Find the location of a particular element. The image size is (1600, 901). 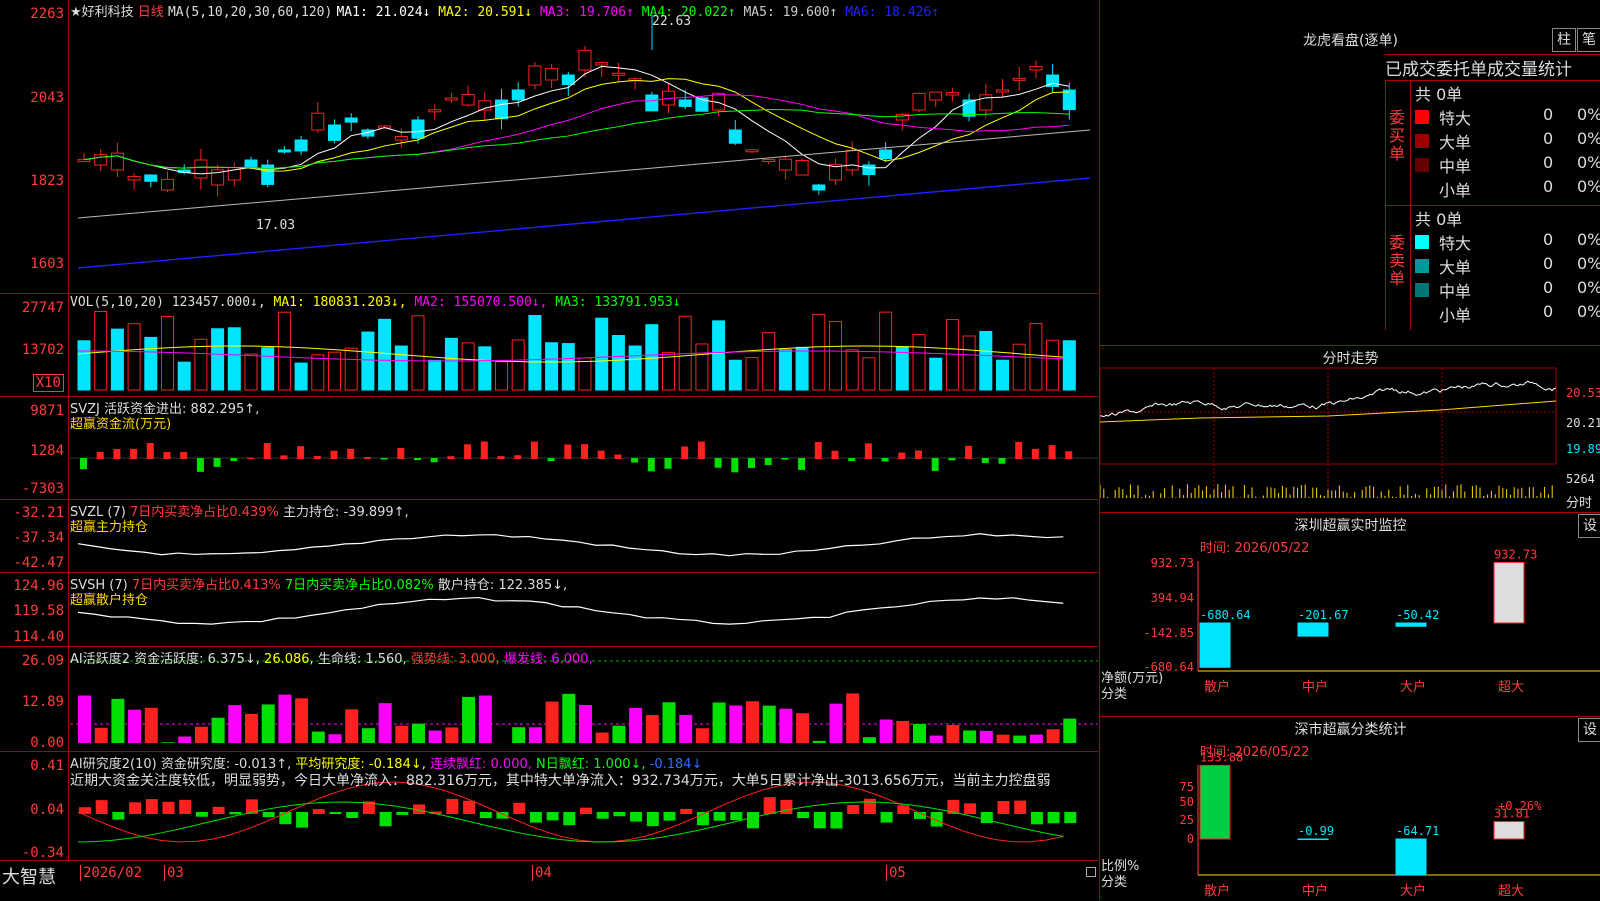

y-tick: 25 is located at coordinates (1187, 820).